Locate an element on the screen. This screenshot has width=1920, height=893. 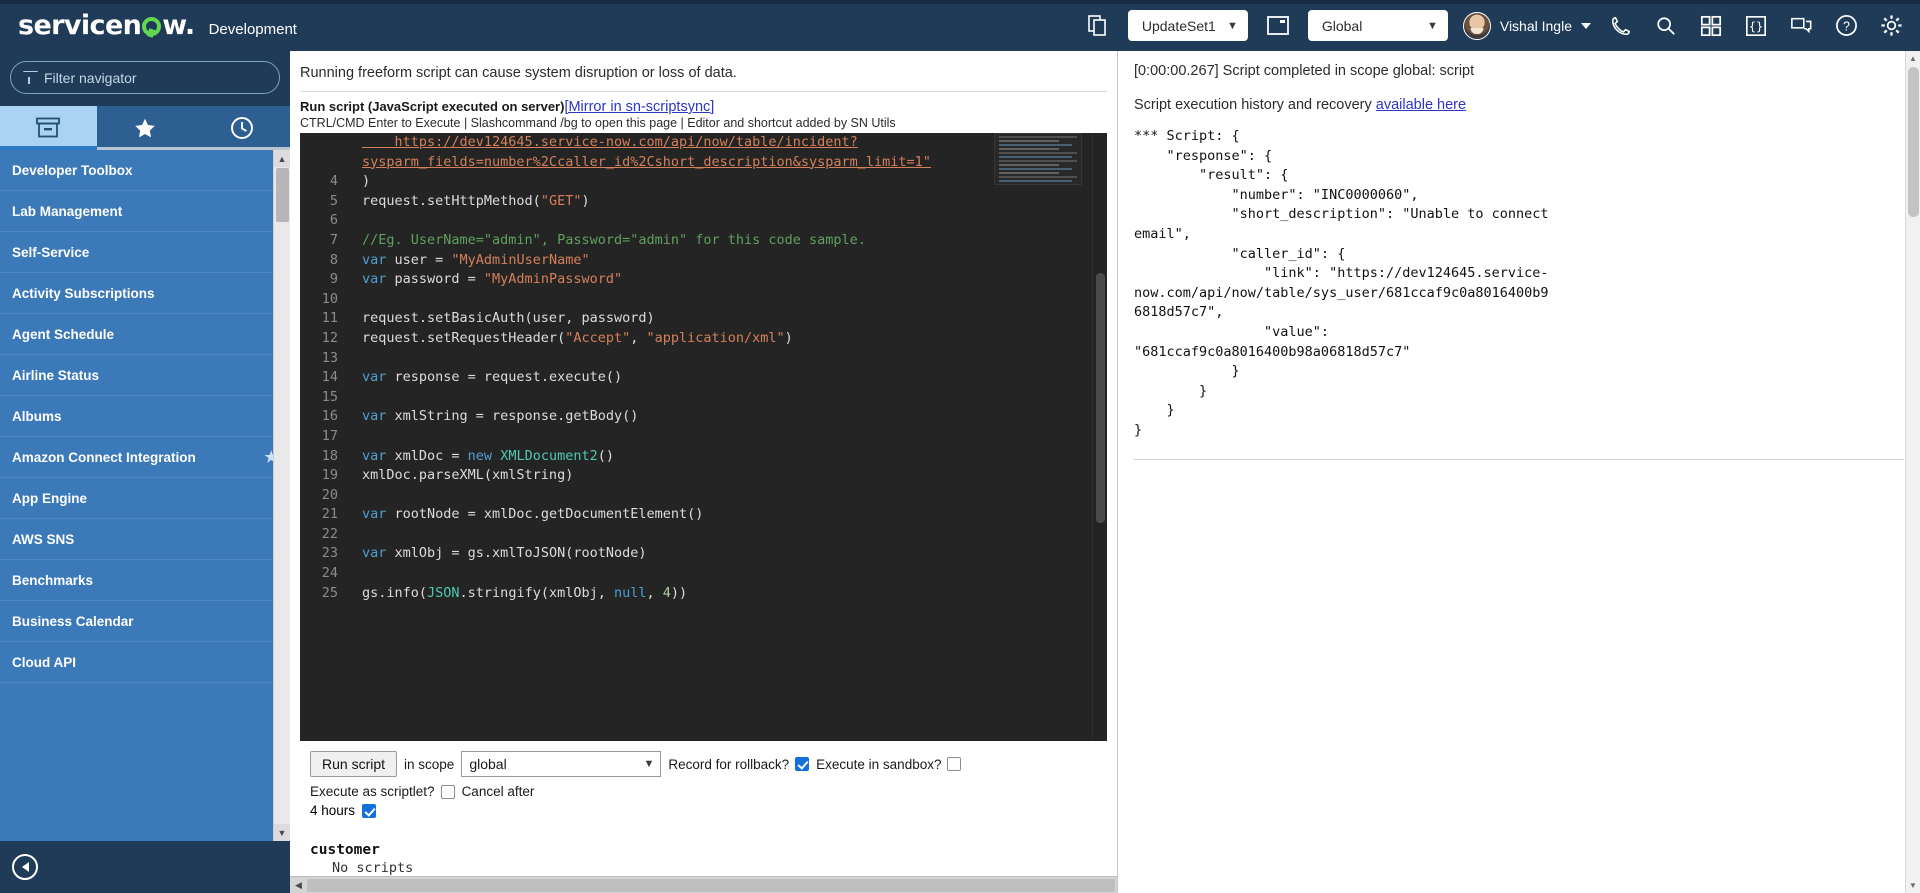
sidebar-item-6: Albums is located at coordinates (145, 416).